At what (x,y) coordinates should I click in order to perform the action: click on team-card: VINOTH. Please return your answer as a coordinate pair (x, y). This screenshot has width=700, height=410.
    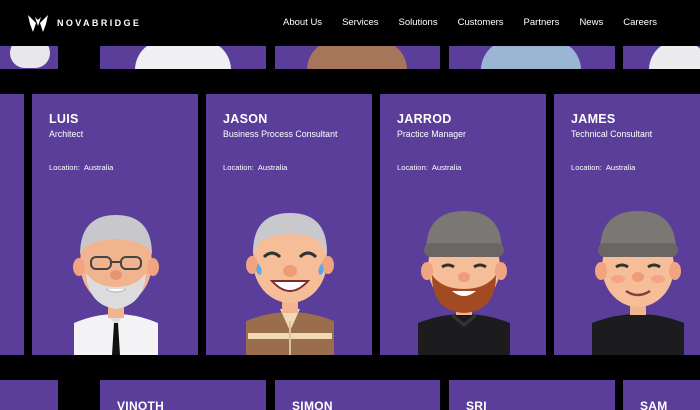
    Looking at the image, I should click on (183, 395).